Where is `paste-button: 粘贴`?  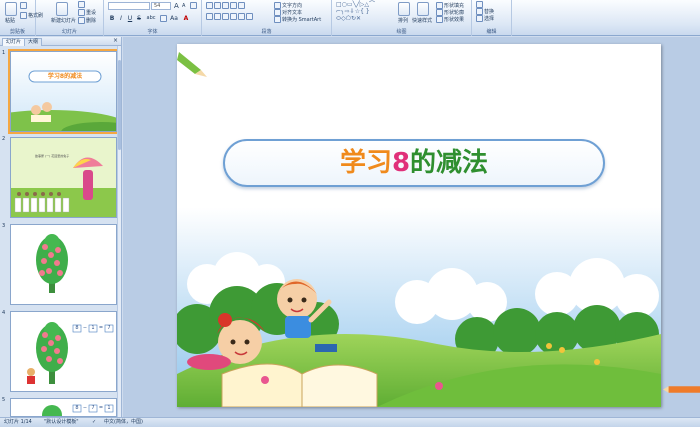
paste-button: 粘贴 is located at coordinates (10, 20).